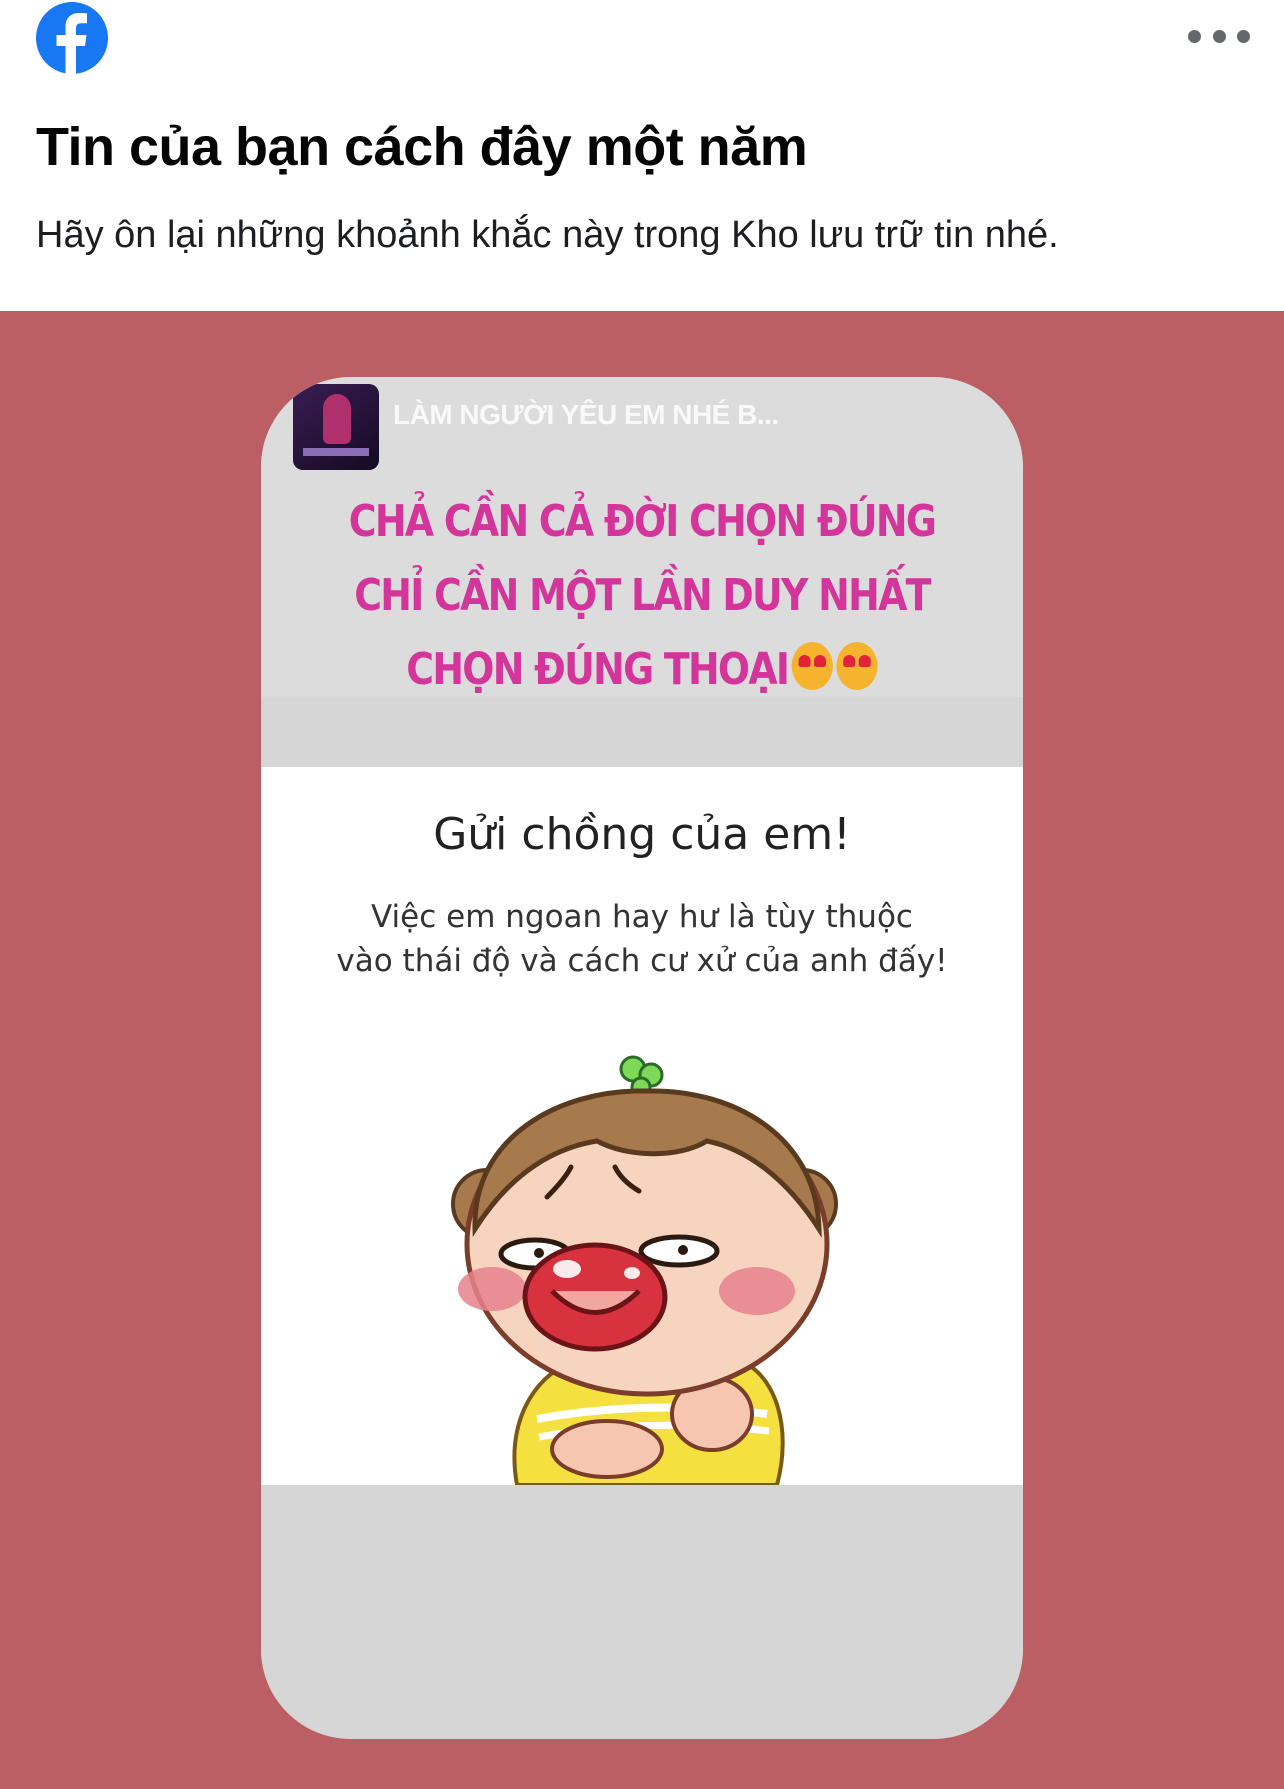 The image size is (1284, 1789). I want to click on cover-figure, so click(337, 419).